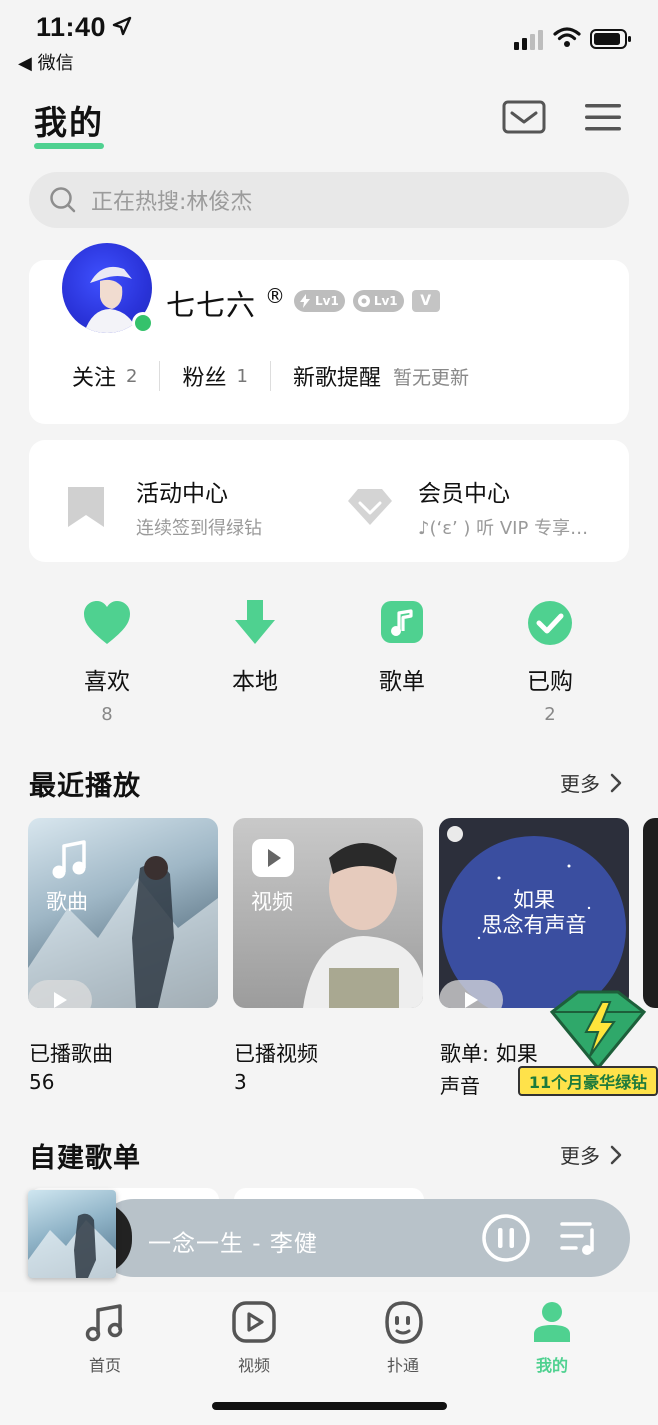 This screenshot has height=1425, width=658. I want to click on green-diamond-icon, so click(598, 1030).